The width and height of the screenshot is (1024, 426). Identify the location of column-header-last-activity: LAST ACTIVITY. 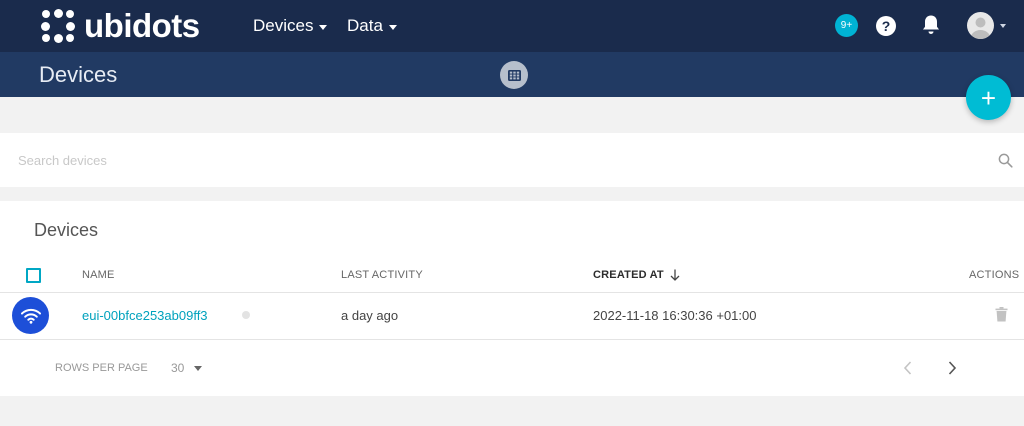
(382, 275).